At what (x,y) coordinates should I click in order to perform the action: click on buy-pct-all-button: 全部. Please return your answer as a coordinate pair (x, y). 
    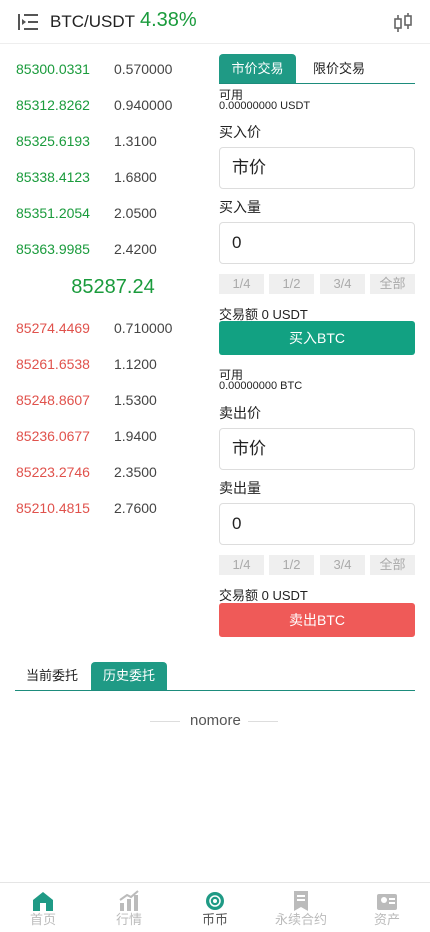
    Looking at the image, I should click on (392, 284).